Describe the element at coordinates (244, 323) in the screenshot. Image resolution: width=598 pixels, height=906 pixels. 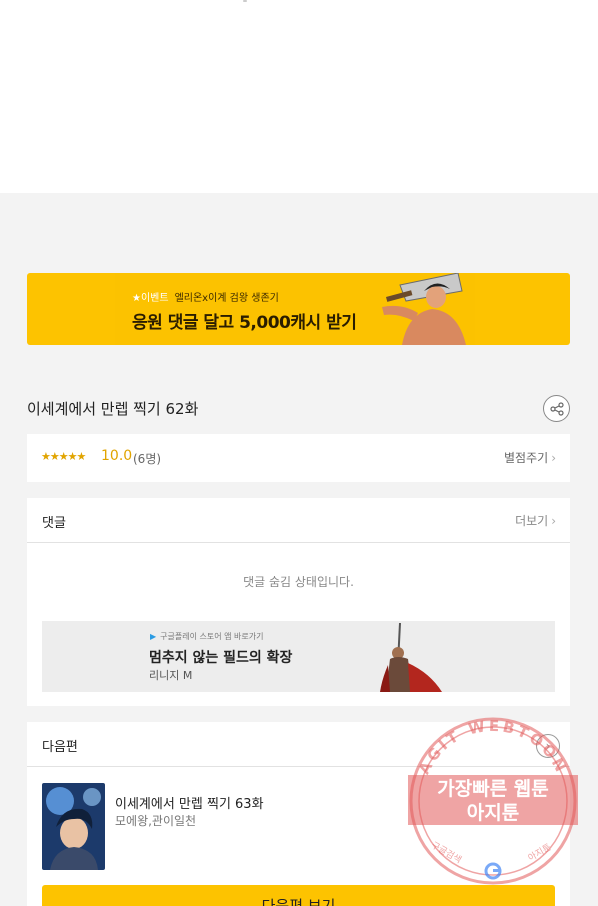
I see `banner-headline: 응원 댓글 달고 5,000캐시 받기` at that location.